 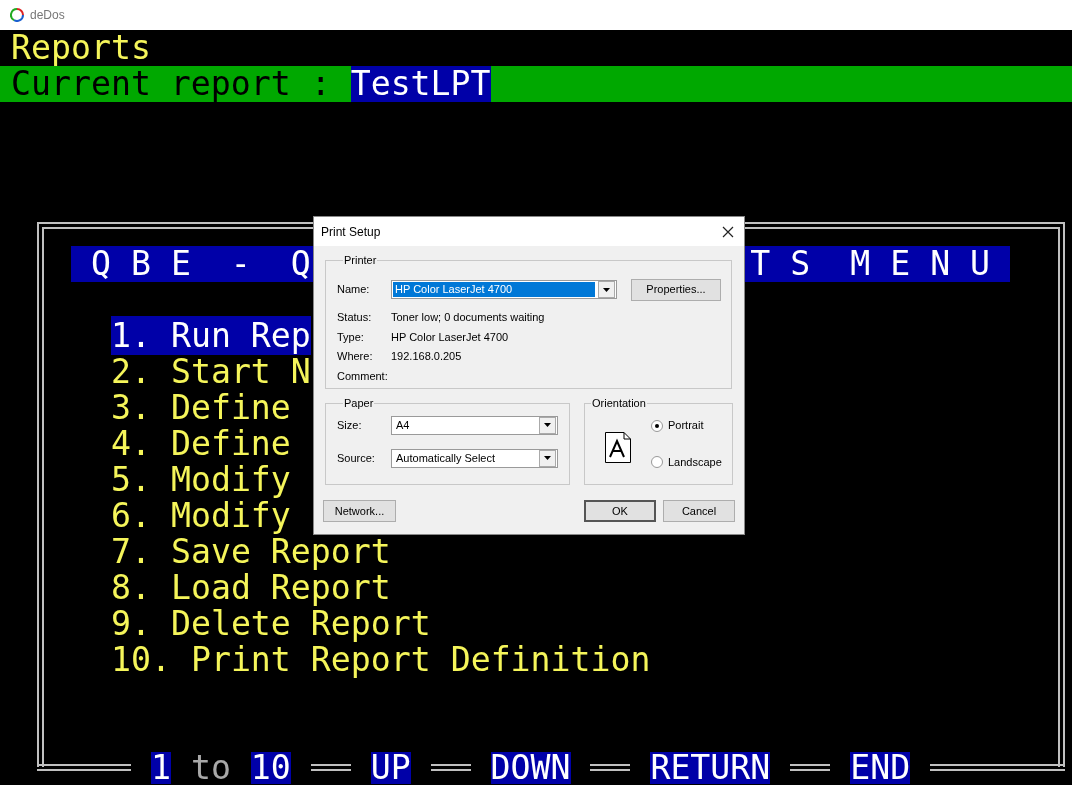 I want to click on field-label: Source:, so click(x=356, y=458).